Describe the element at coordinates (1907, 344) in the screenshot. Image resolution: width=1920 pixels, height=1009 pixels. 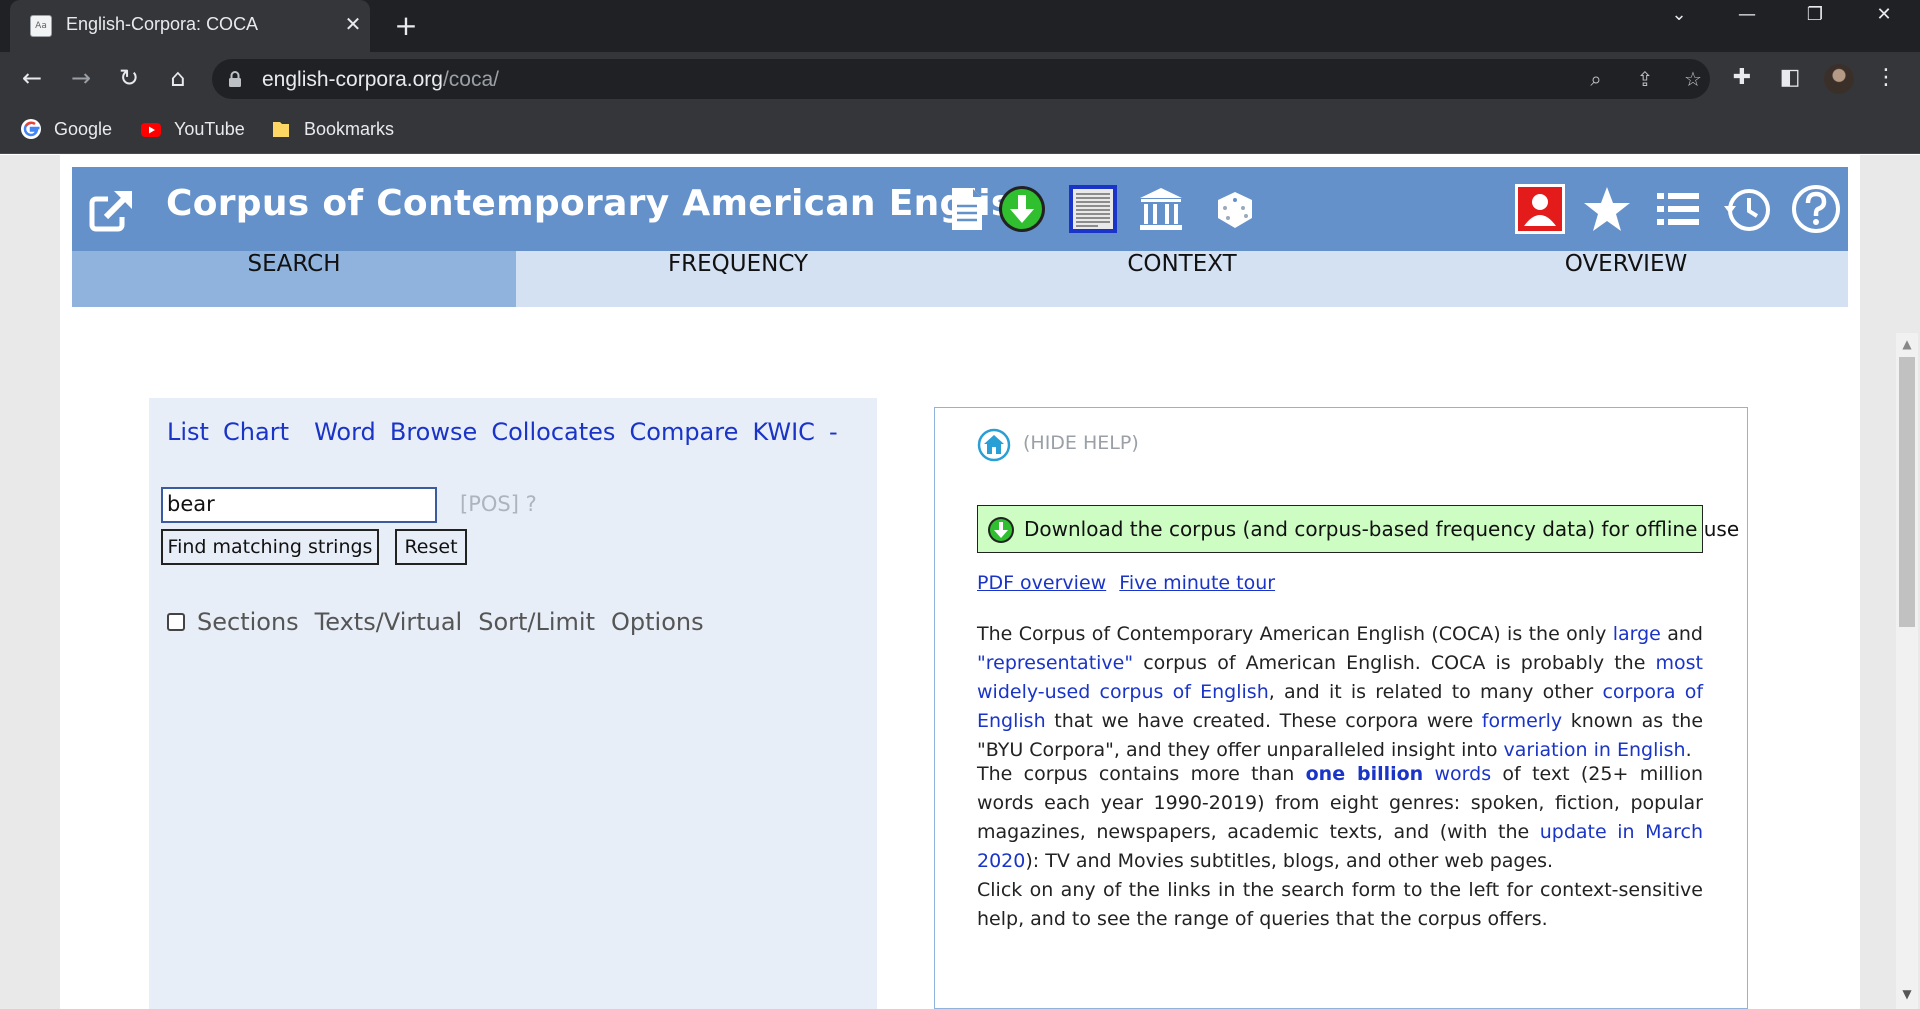
I see `scroll-up-icon: ▲` at that location.